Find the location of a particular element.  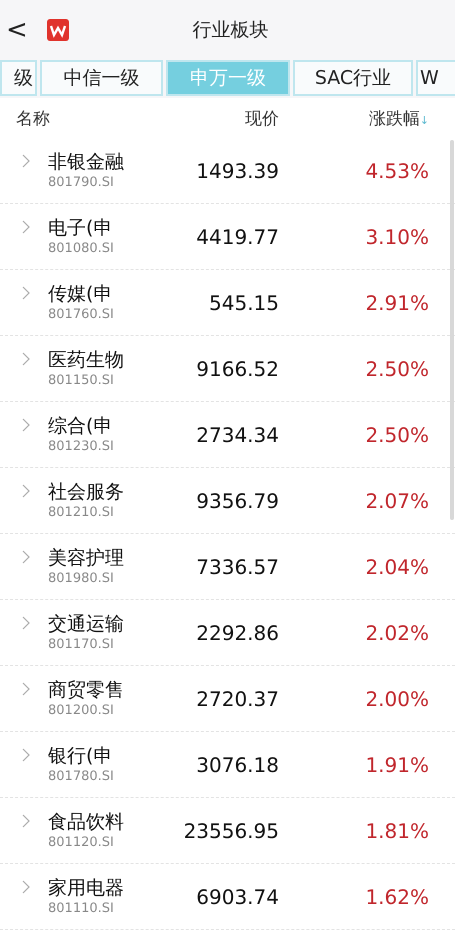

price-cell-text: 4419.77 is located at coordinates (237, 236).